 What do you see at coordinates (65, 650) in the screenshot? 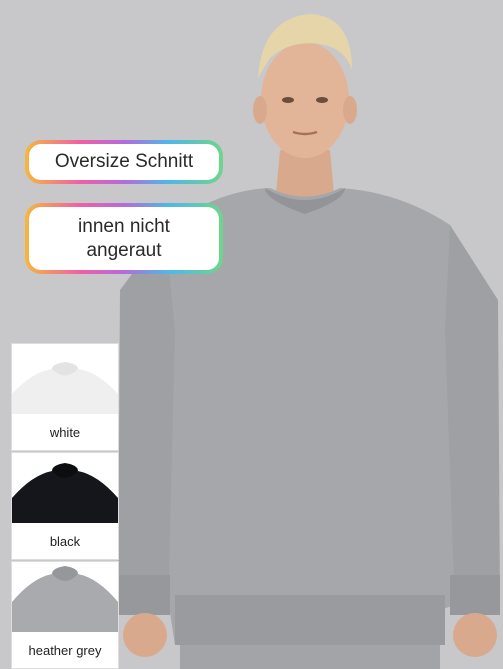
I see `swatch-label-heather-grey: heather grey` at bounding box center [65, 650].